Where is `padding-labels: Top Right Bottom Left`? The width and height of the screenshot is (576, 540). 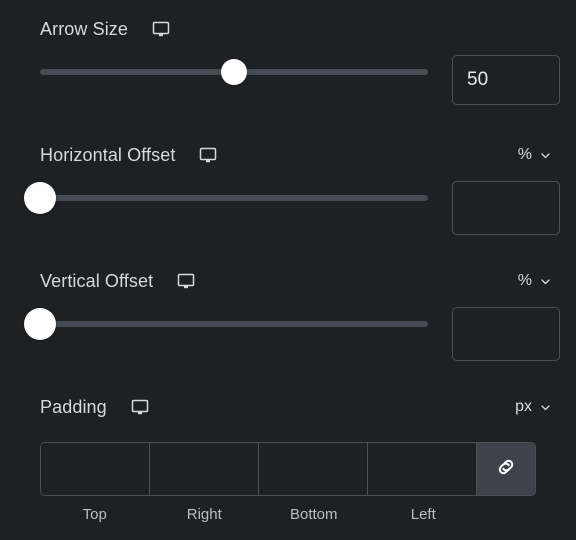 padding-labels: Top Right Bottom Left is located at coordinates (288, 514).